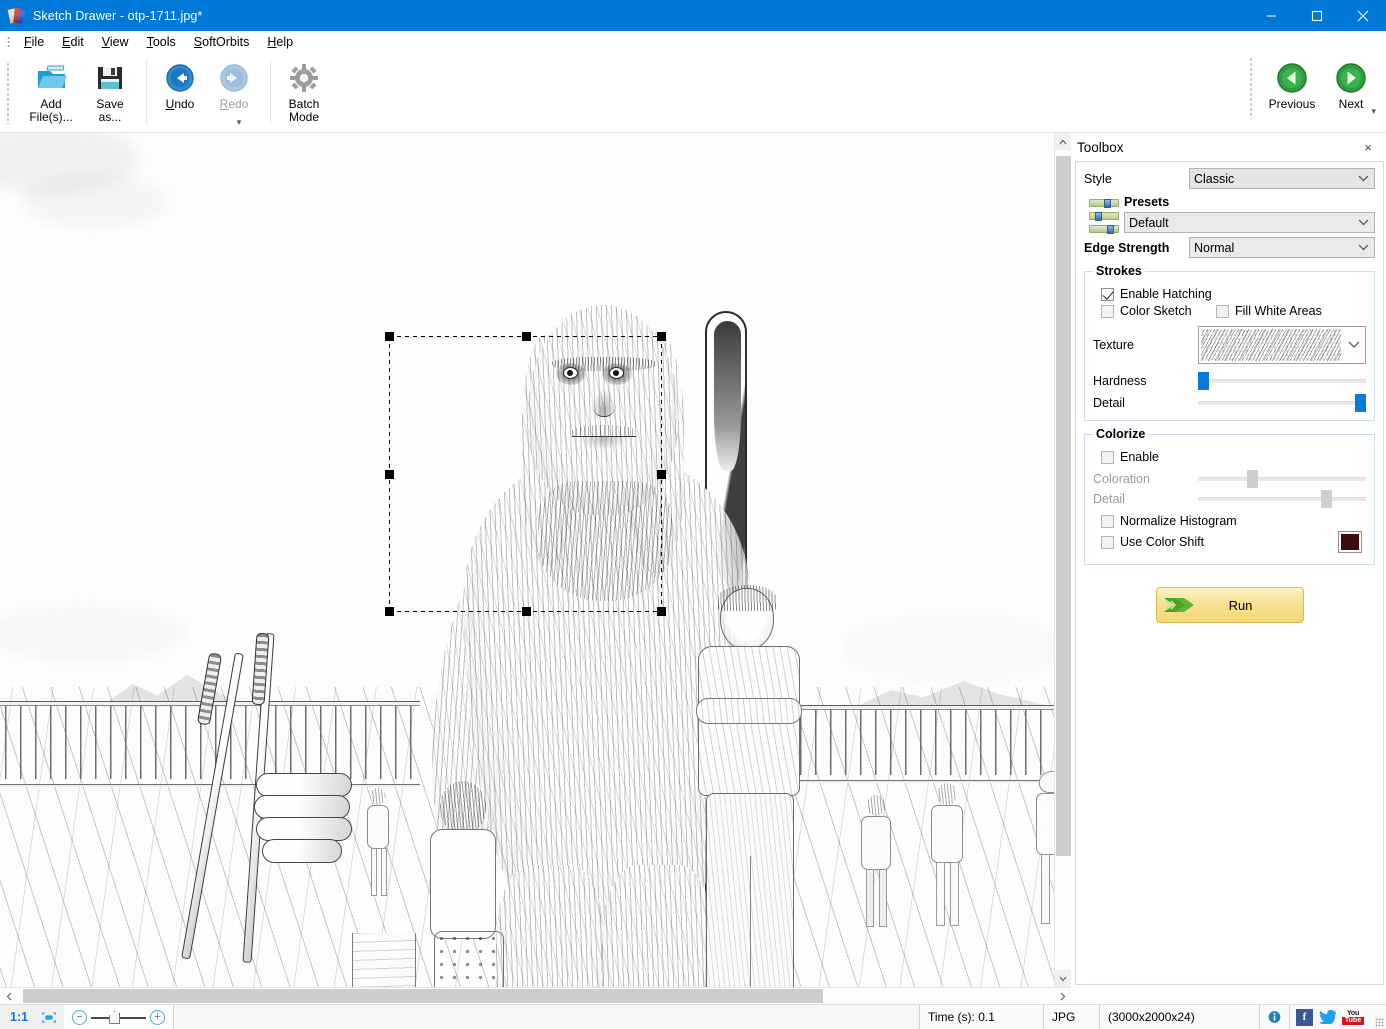  I want to click on presets-dropdown: Default, so click(1249, 222).